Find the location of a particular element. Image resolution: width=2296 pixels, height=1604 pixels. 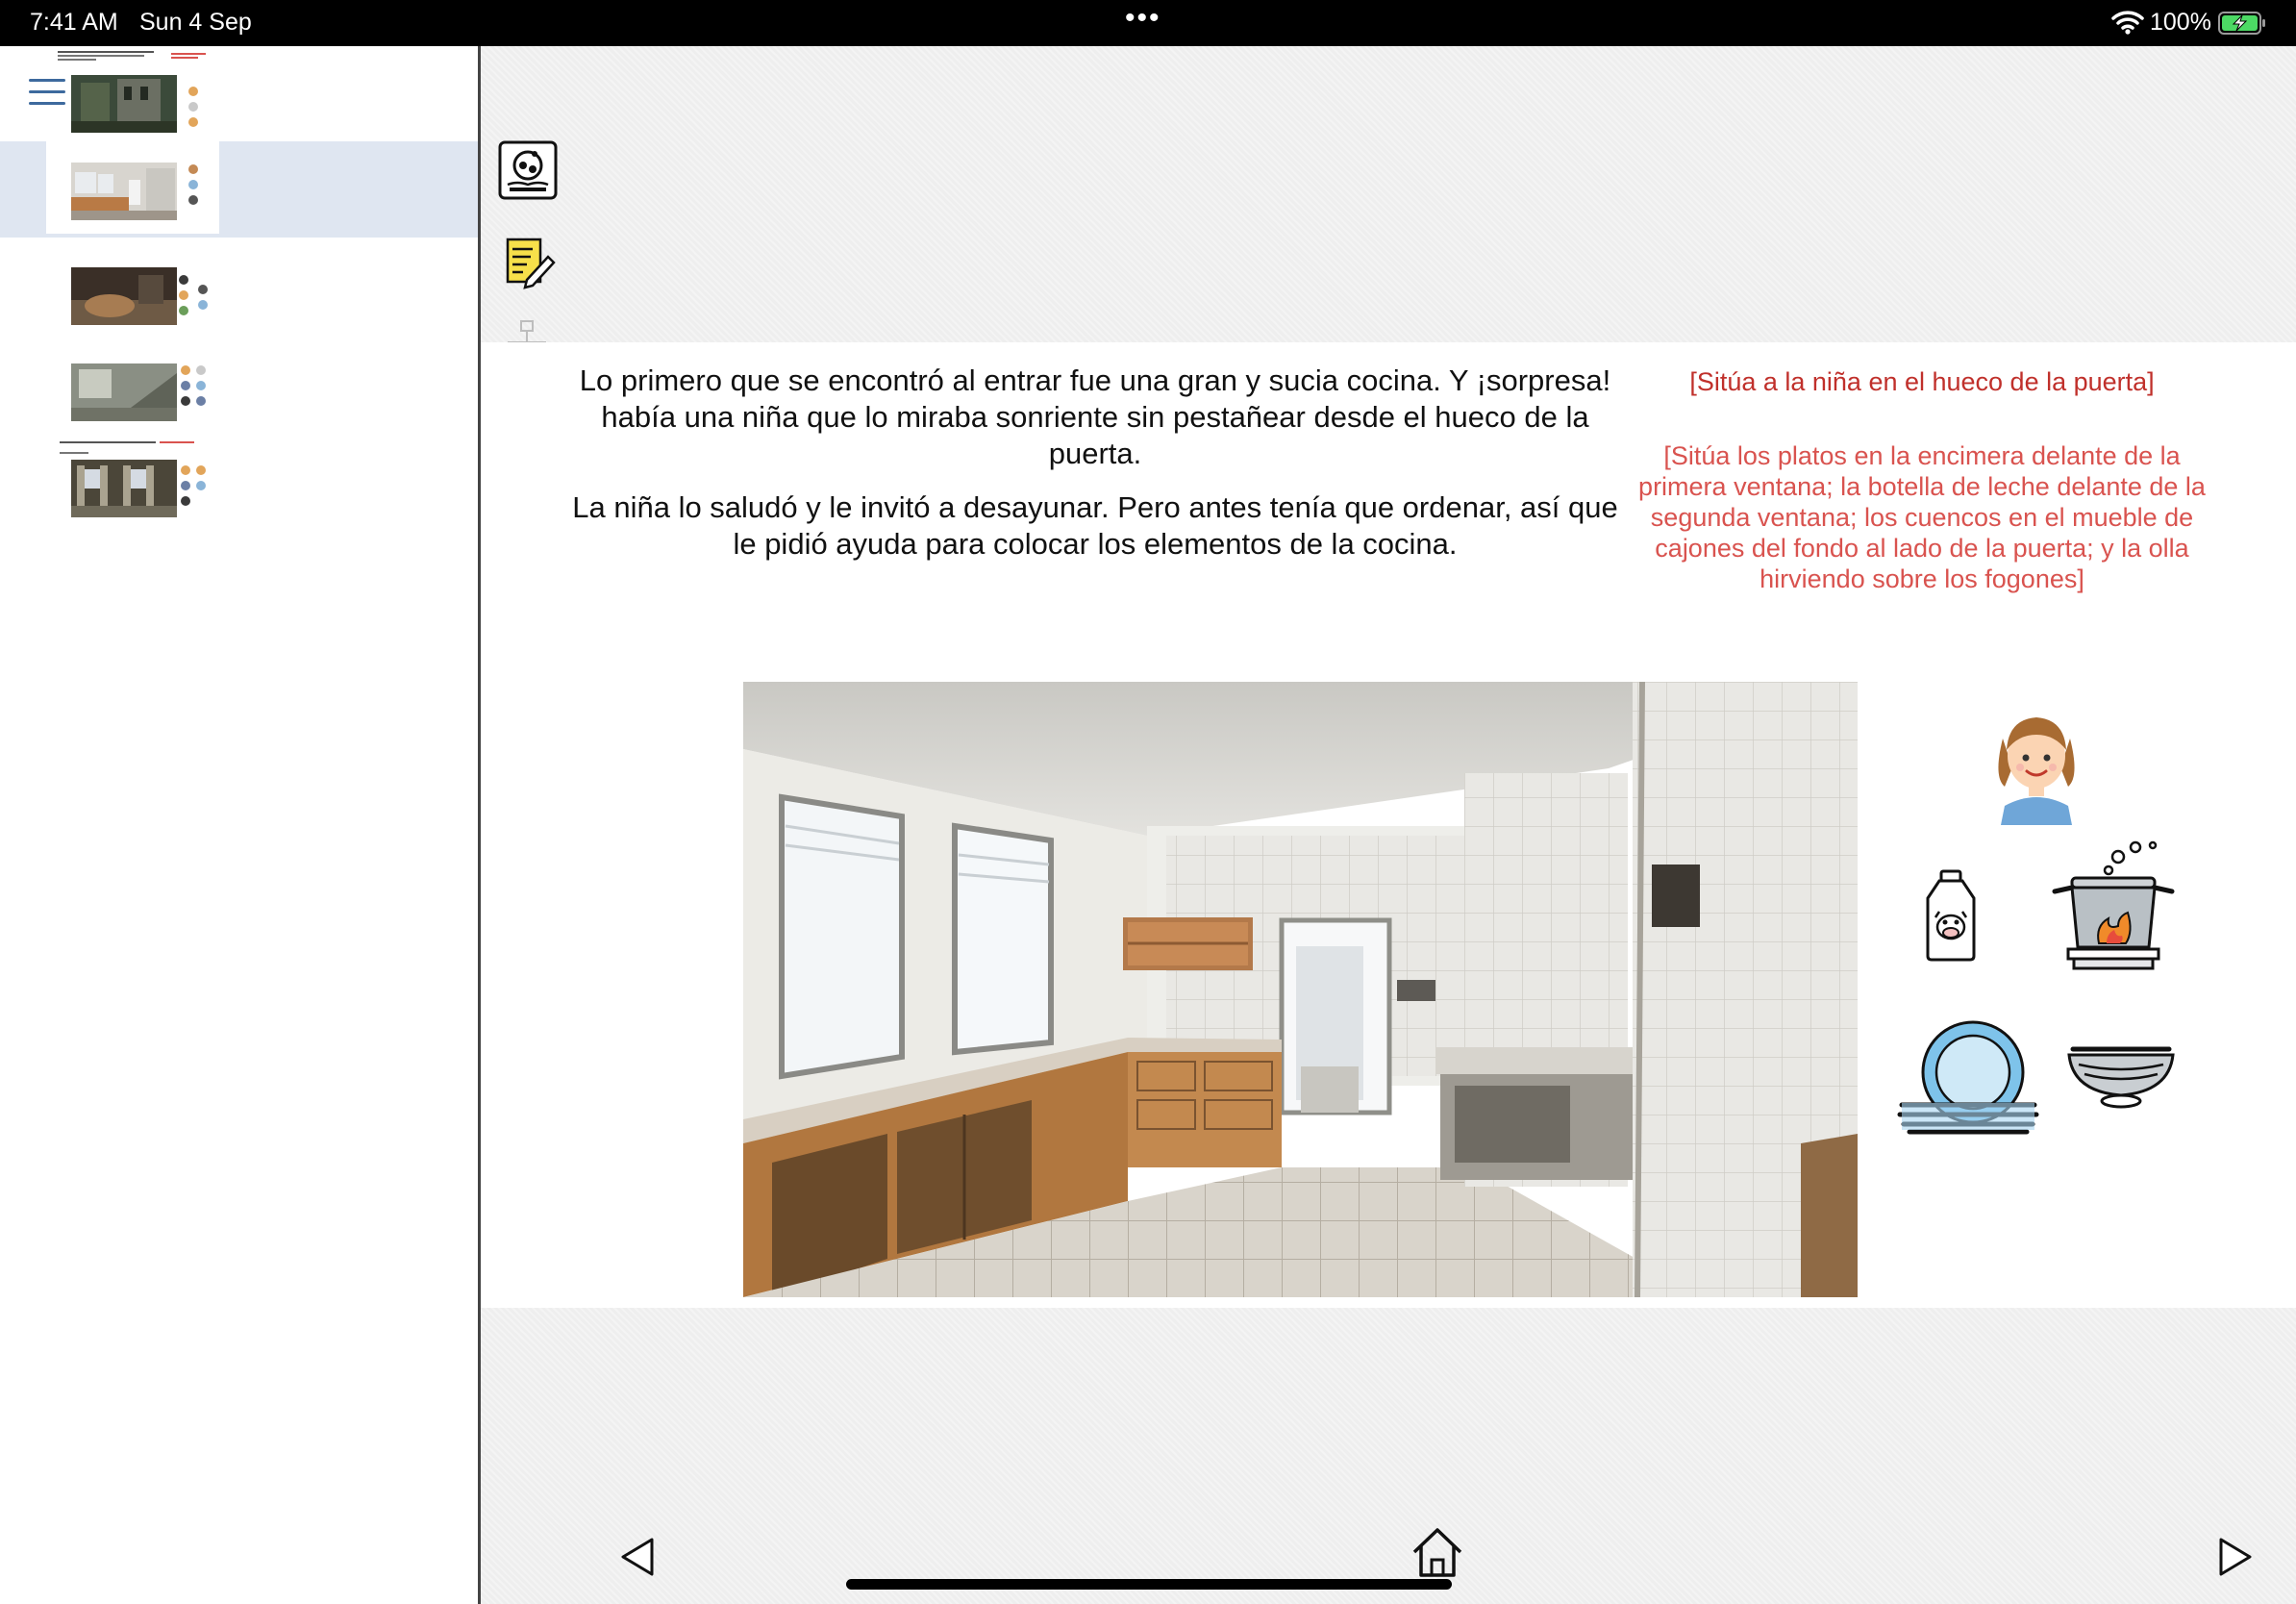

edit-notes-icon is located at coordinates (528, 263).